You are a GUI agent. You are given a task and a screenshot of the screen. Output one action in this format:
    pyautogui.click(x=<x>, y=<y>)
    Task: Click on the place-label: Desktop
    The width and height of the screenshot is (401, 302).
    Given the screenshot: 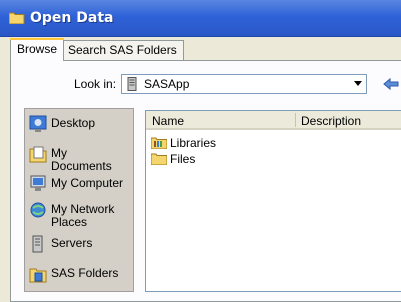 What is the action you would take?
    pyautogui.click(x=73, y=123)
    